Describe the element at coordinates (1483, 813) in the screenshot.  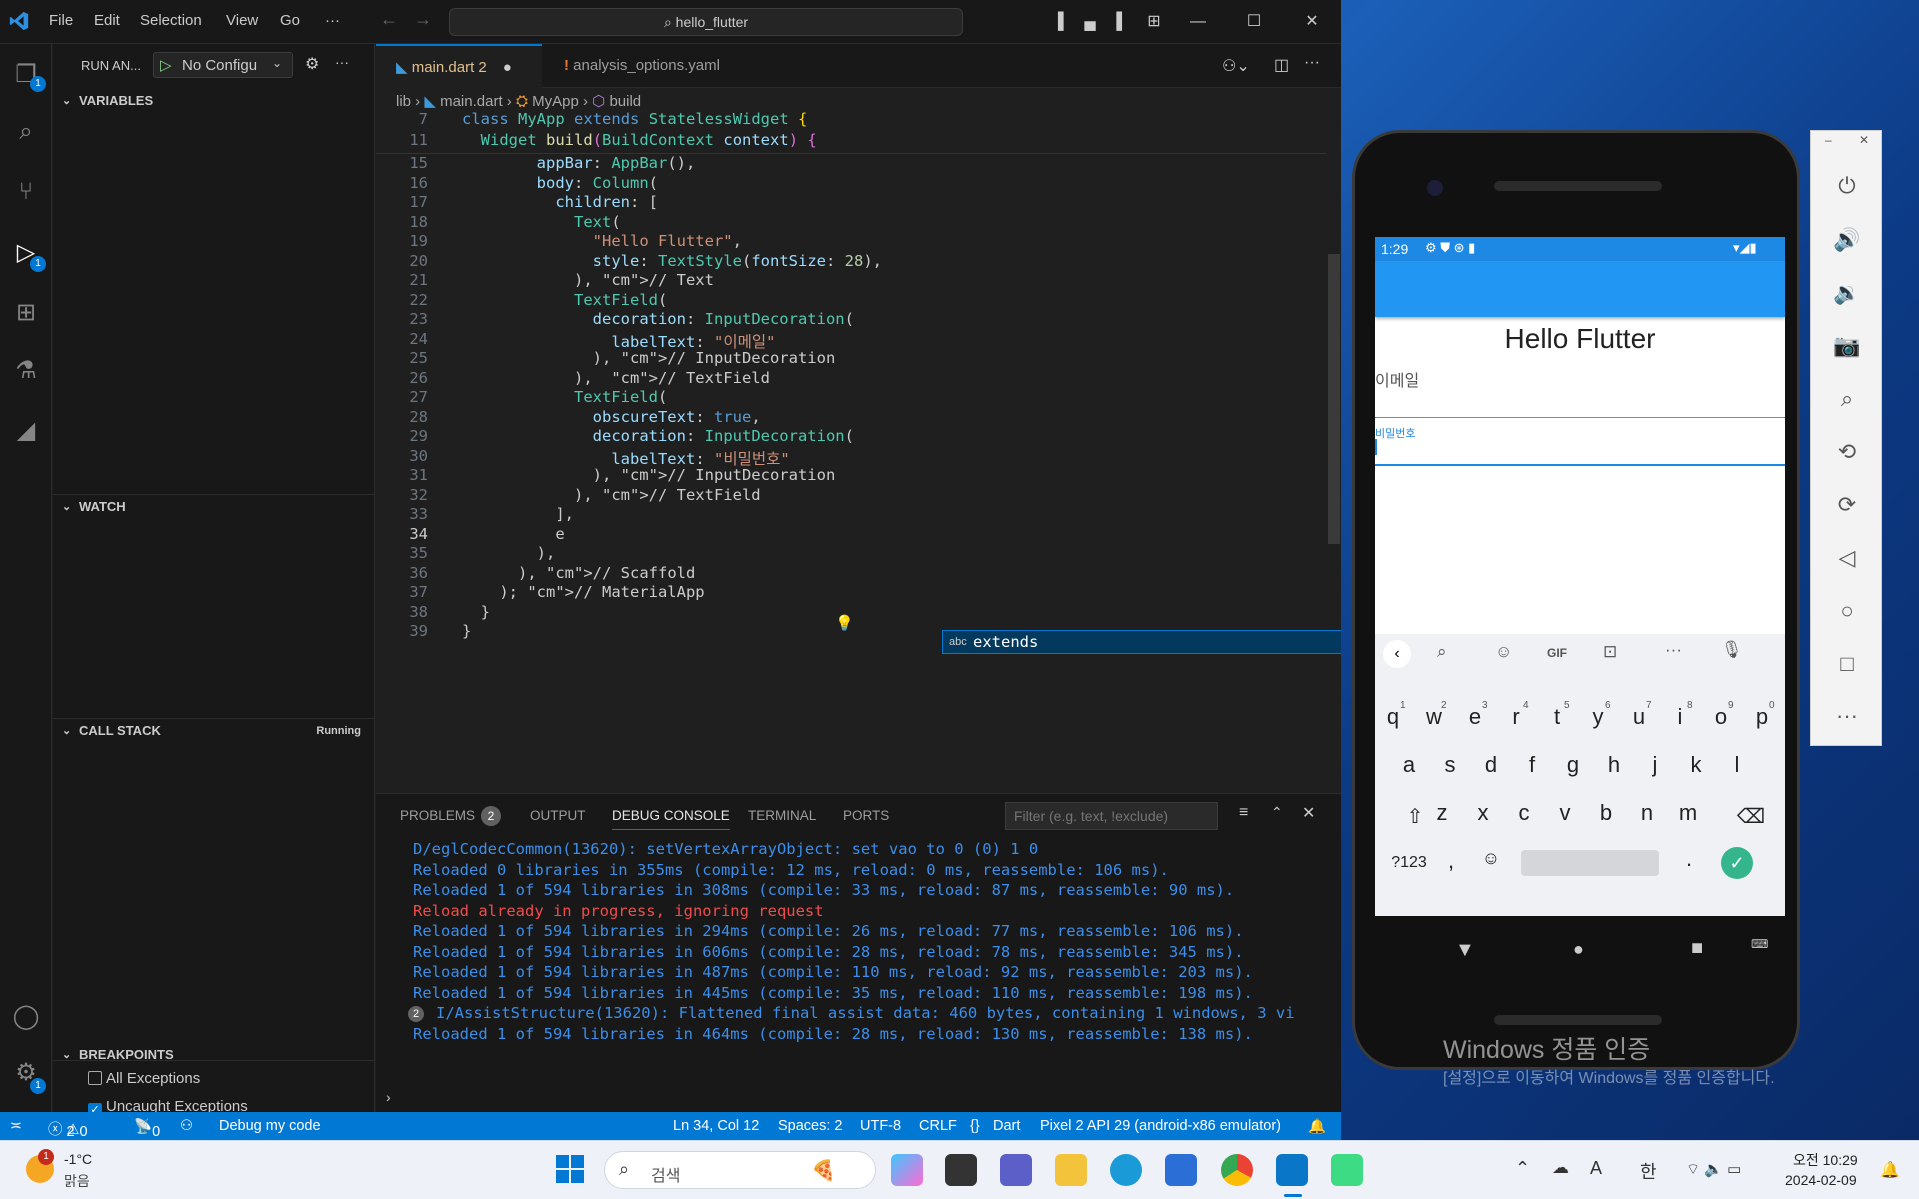
I see `key-x: x` at that location.